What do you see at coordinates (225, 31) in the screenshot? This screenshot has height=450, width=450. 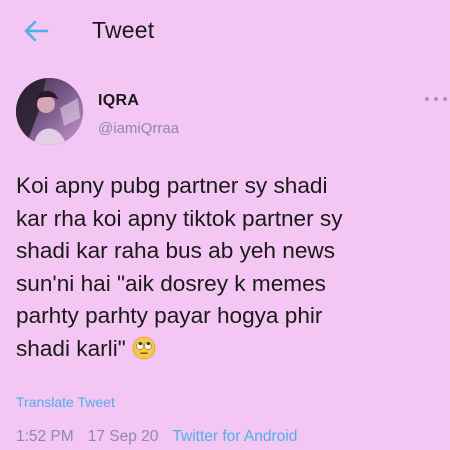 I see `top-bar: Tweet` at bounding box center [225, 31].